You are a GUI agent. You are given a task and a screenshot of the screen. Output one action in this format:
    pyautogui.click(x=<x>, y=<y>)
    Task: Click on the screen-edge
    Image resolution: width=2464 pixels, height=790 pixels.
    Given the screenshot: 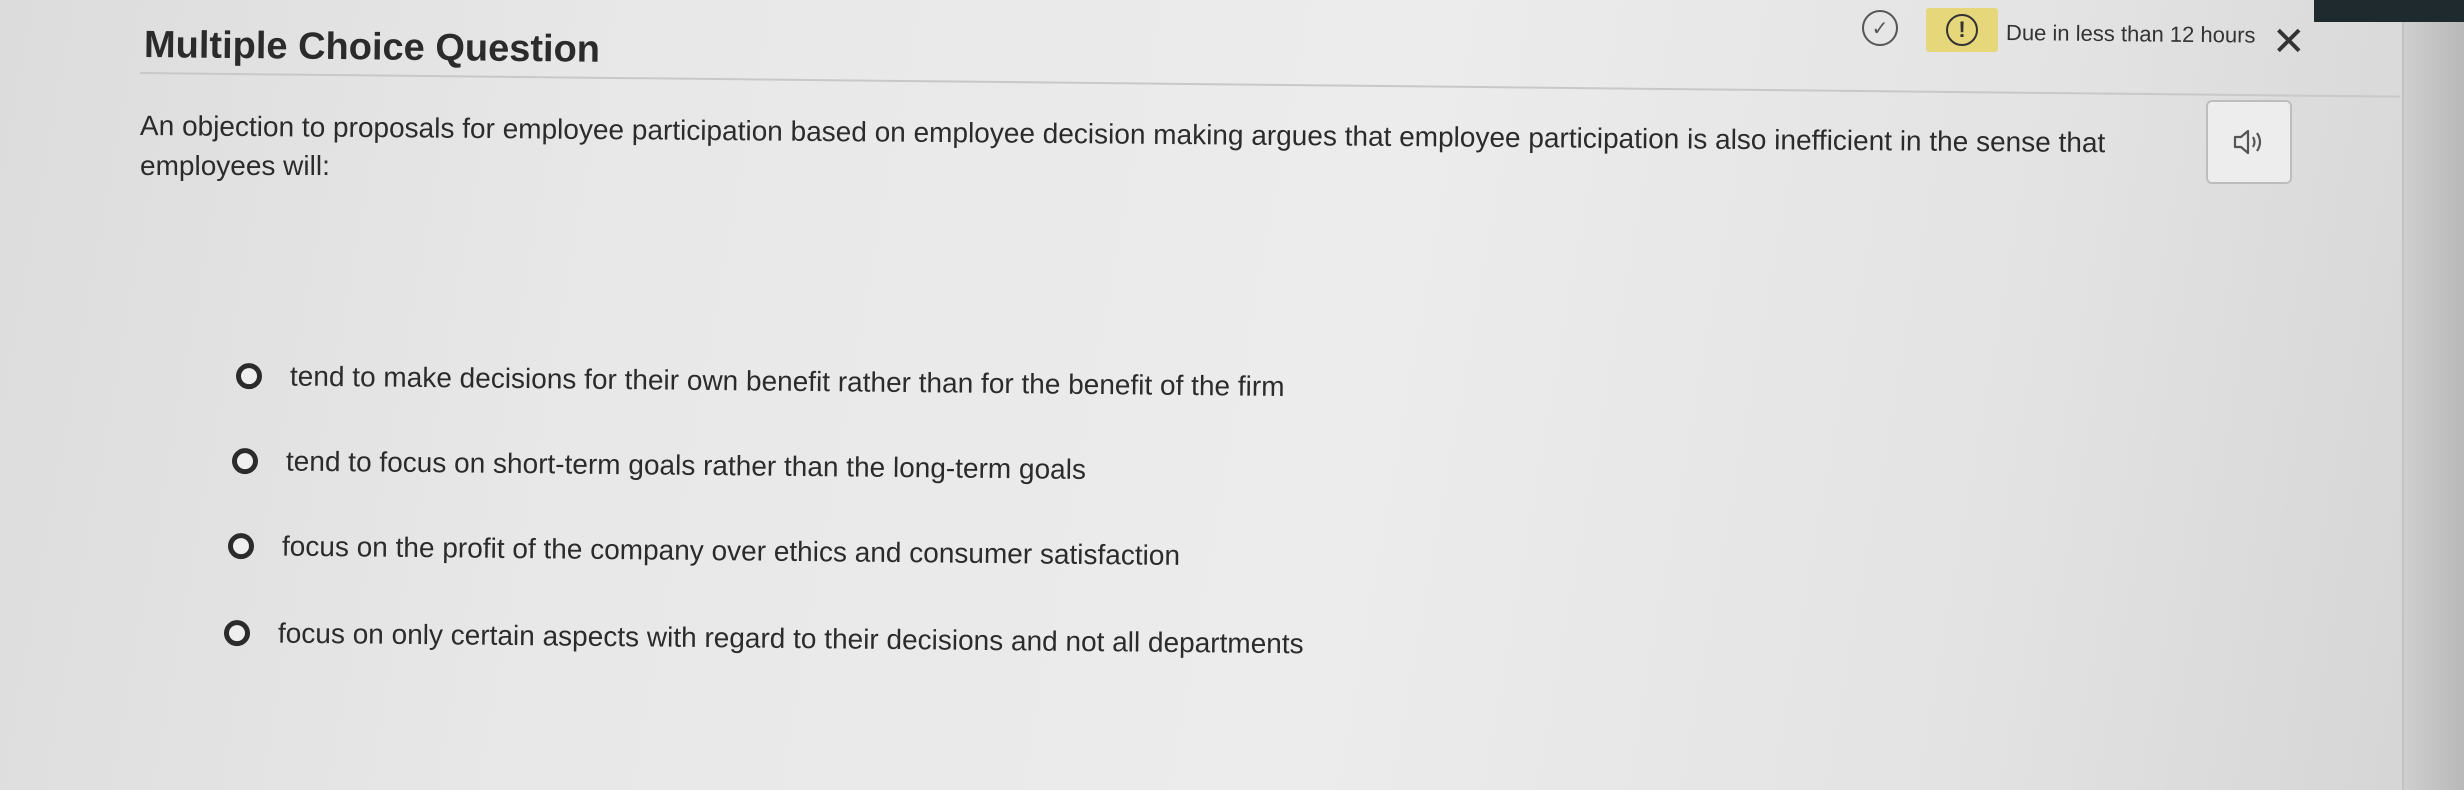 What is the action you would take?
    pyautogui.click(x=2433, y=395)
    